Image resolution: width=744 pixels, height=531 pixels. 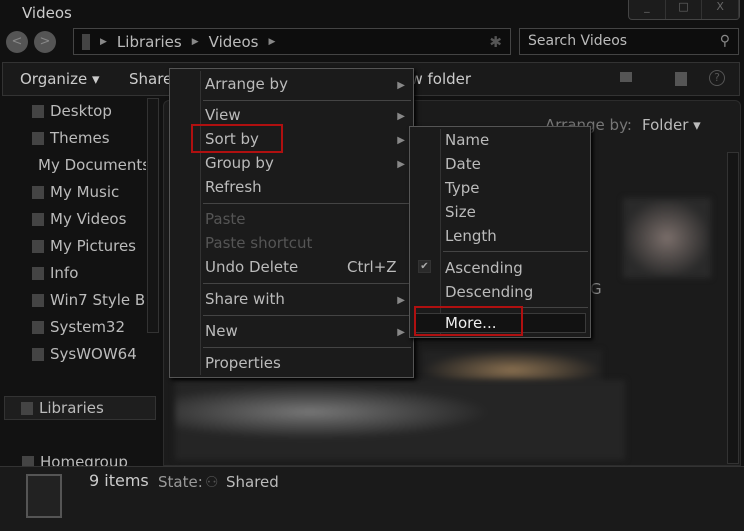 I want to click on search-placeholder: Search Videos, so click(x=578, y=41).